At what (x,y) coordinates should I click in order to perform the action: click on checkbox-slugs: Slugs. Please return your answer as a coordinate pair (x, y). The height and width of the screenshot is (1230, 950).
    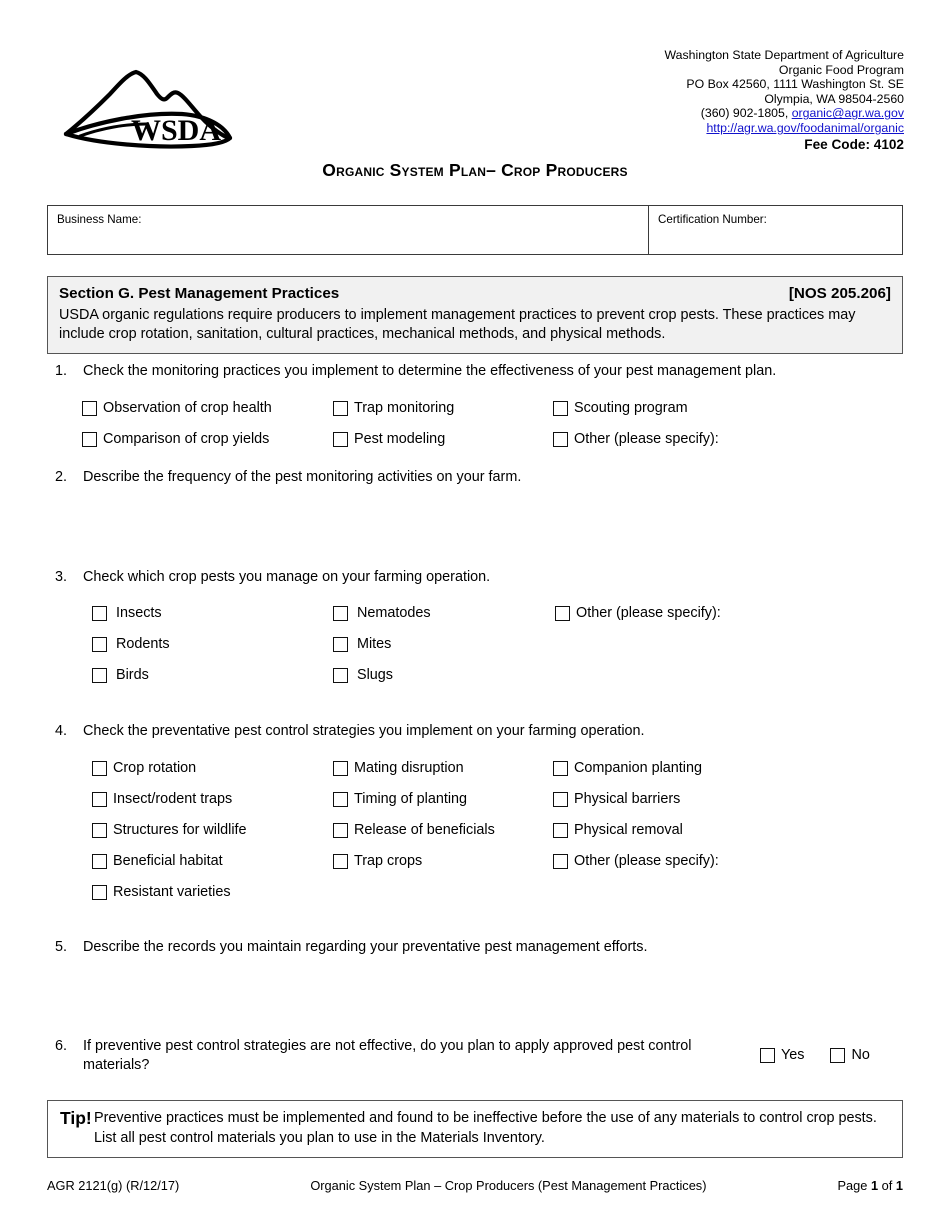
    Looking at the image, I should click on (363, 675).